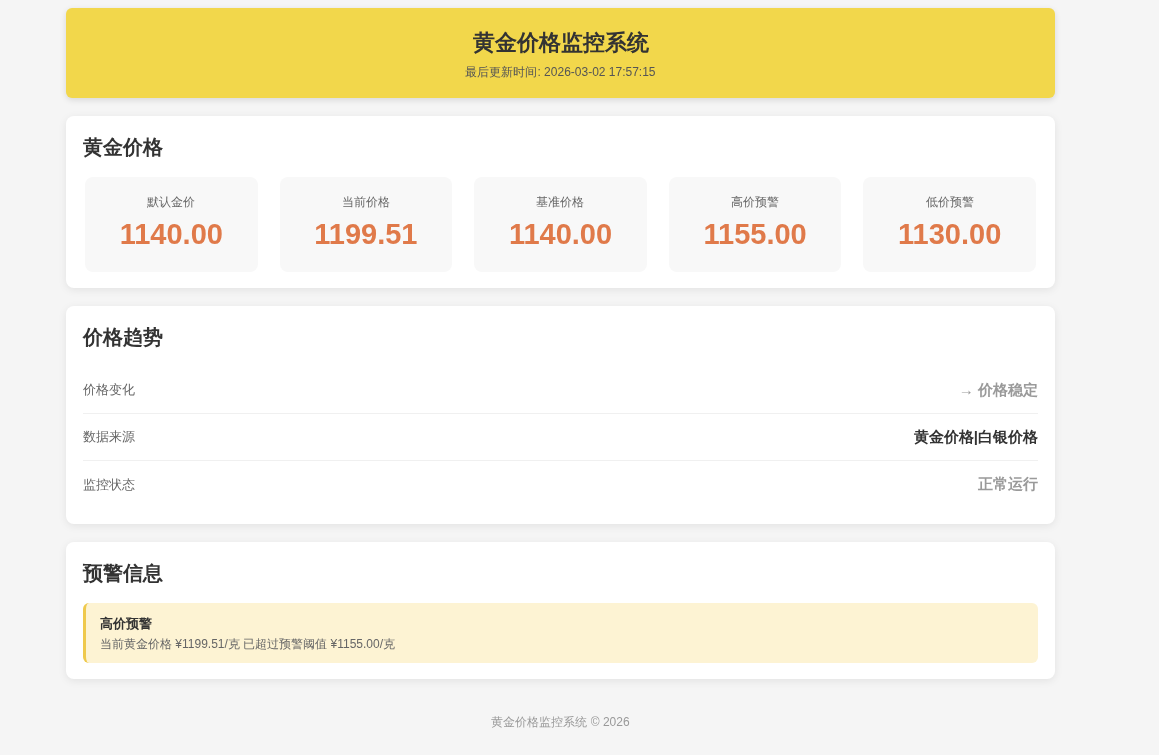 Image resolution: width=1159 pixels, height=755 pixels. I want to click on price-value: 1199.51, so click(366, 234).